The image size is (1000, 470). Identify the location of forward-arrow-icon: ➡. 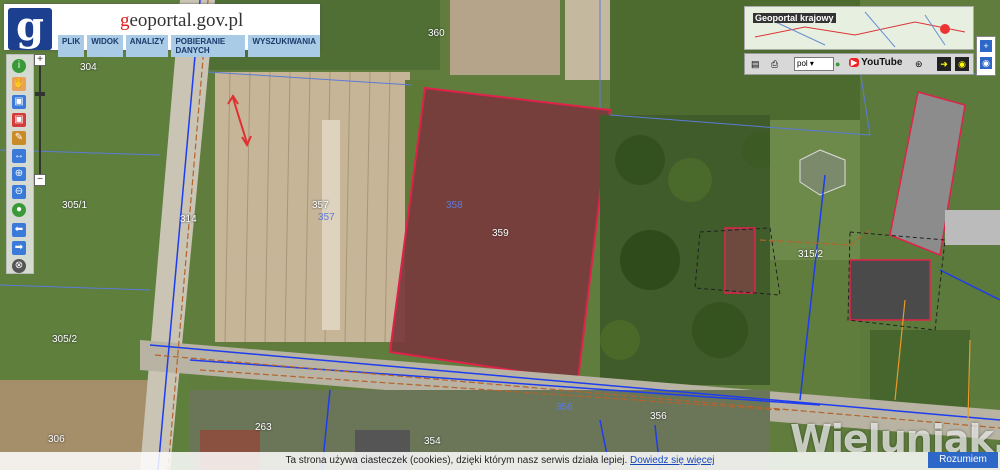
(19, 248).